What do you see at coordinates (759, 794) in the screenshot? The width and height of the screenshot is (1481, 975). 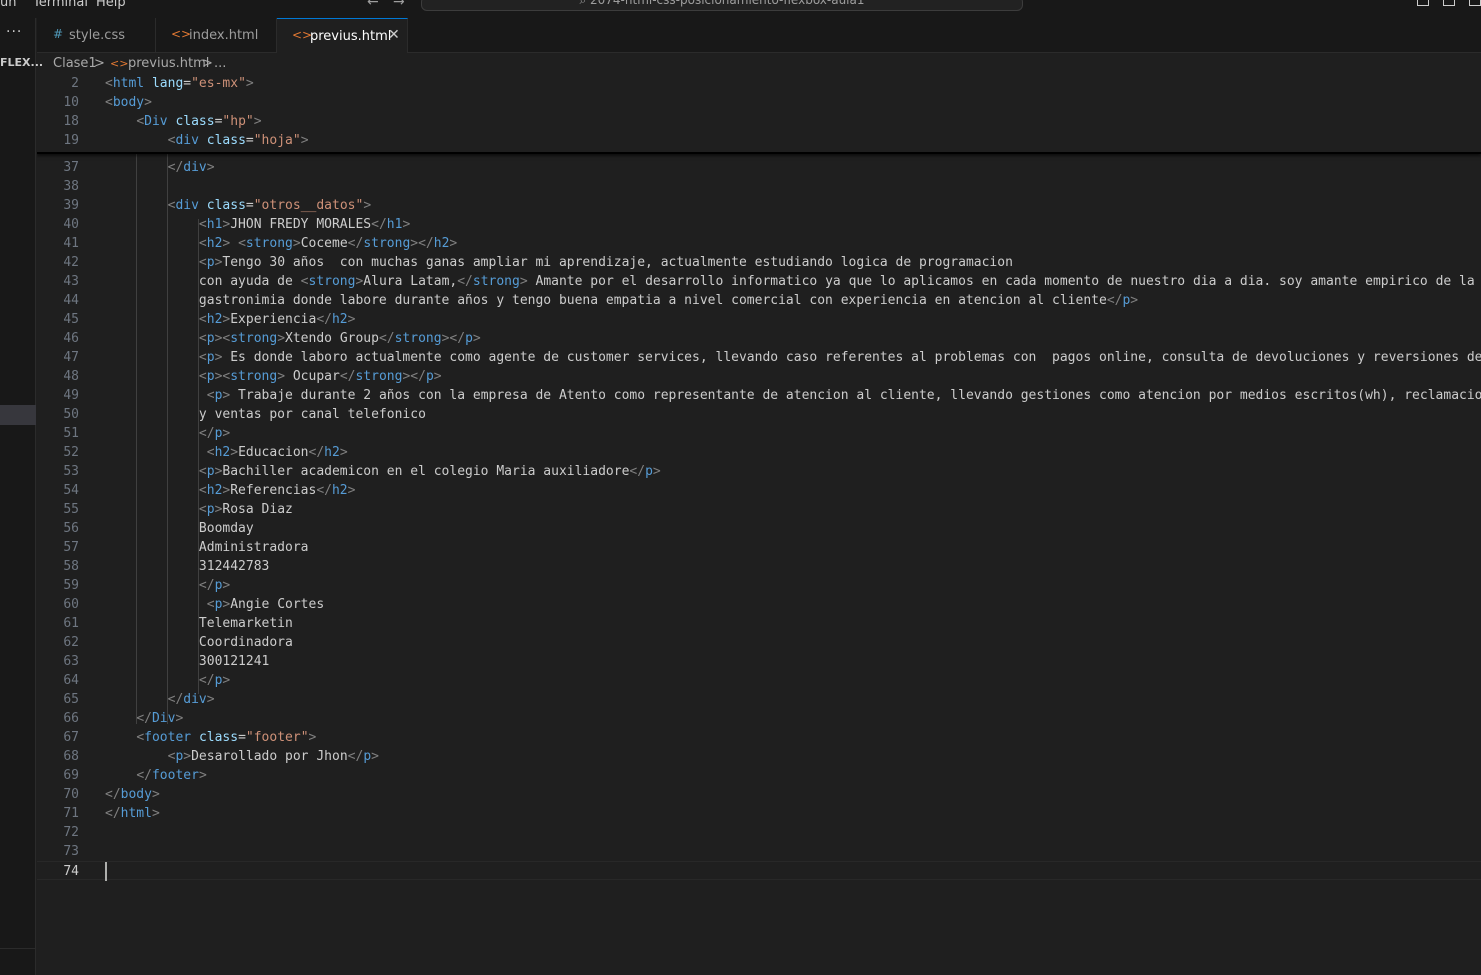 I see `code-line: 70 </body>` at bounding box center [759, 794].